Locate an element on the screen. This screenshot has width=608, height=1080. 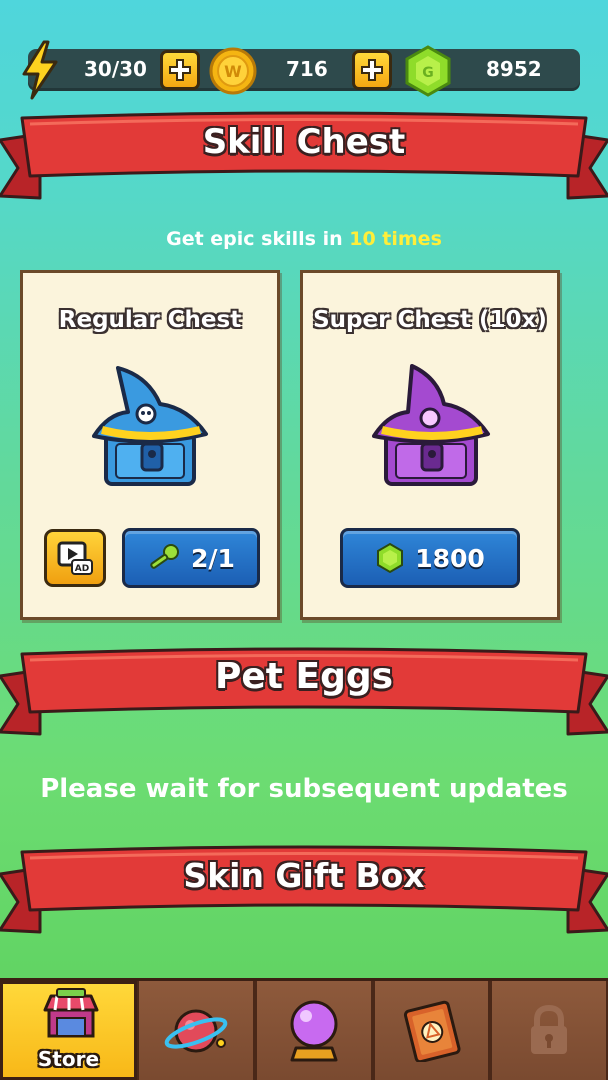
add-coins-button is located at coordinates (372, 70).